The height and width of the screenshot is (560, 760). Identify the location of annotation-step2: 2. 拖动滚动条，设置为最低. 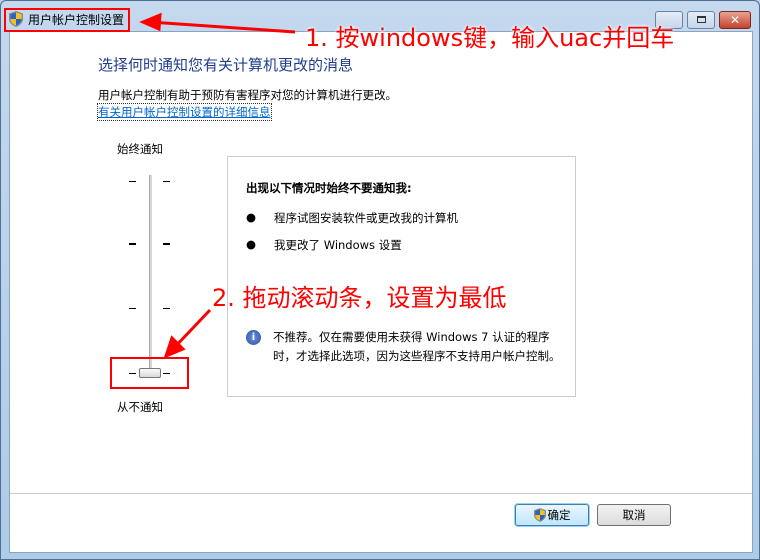
(359, 298).